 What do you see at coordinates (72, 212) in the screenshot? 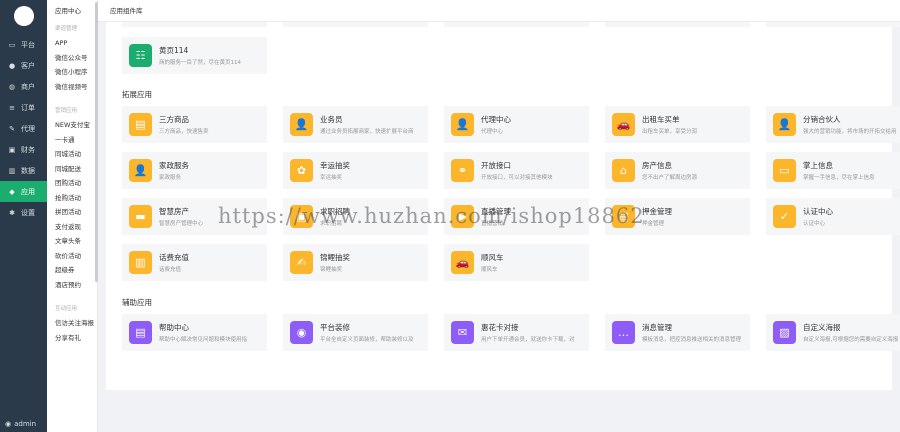
I see `subnav-link: 拼团活动` at bounding box center [72, 212].